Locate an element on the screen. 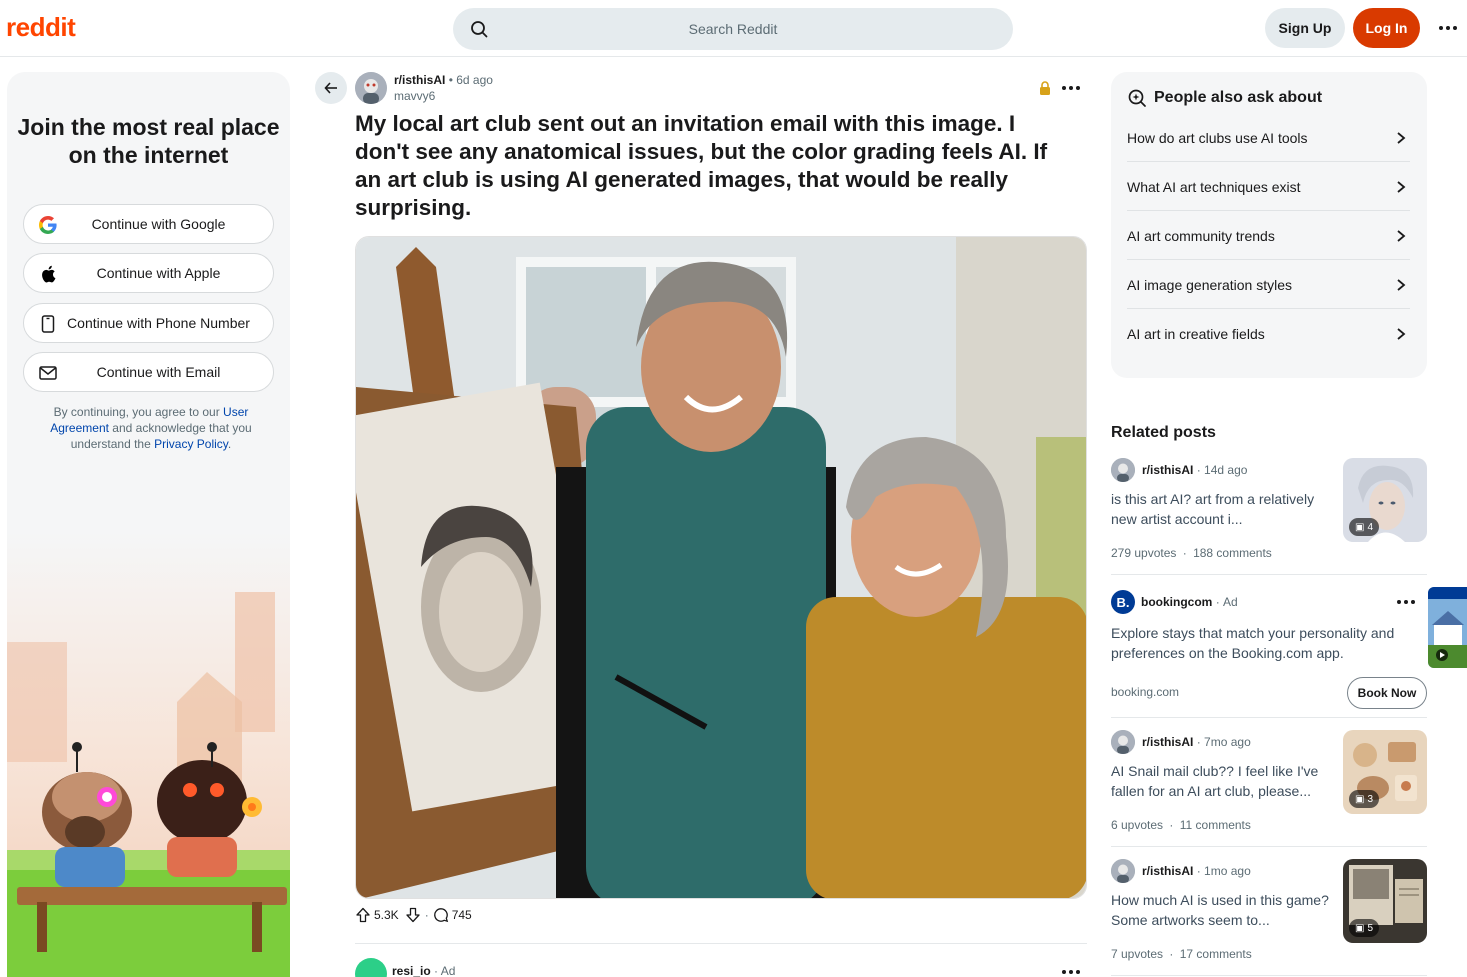 This screenshot has width=1467, height=977. ask-item: How do art clubs use AI tools is located at coordinates (1268, 138).